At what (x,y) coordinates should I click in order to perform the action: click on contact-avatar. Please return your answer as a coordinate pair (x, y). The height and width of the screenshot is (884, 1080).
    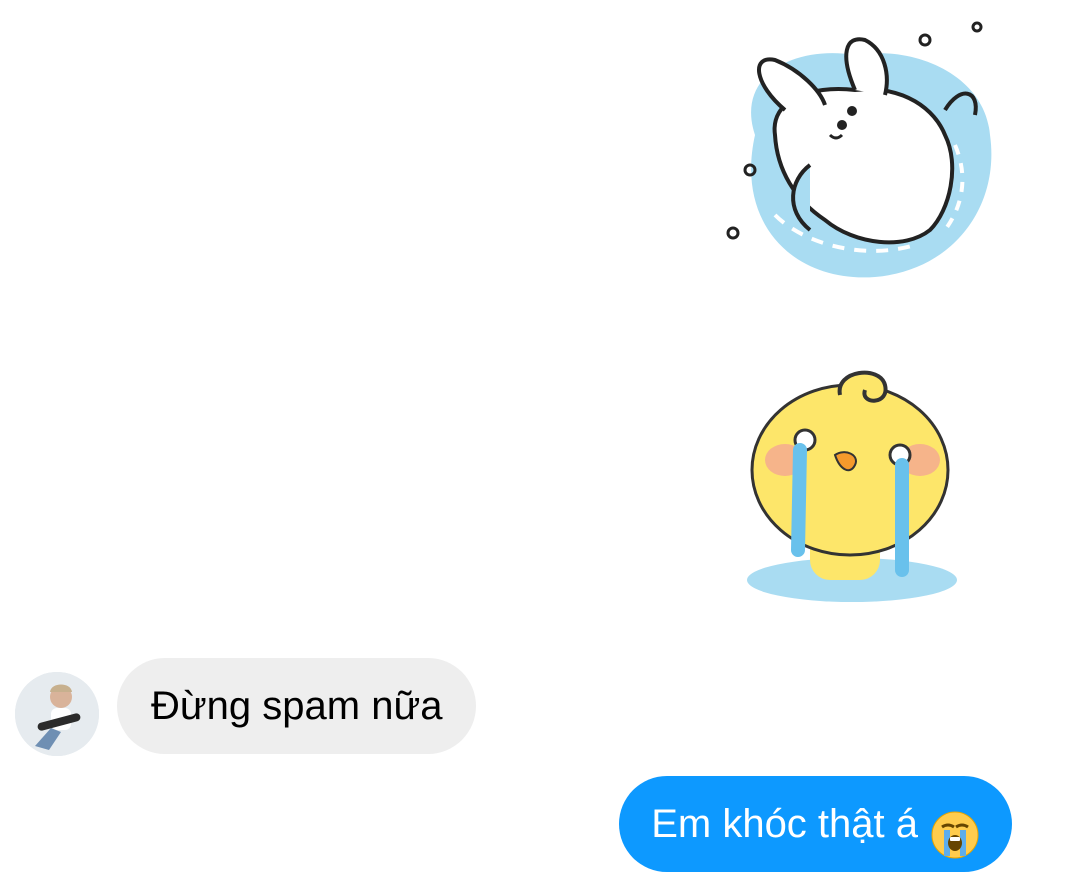
    Looking at the image, I should click on (57, 714).